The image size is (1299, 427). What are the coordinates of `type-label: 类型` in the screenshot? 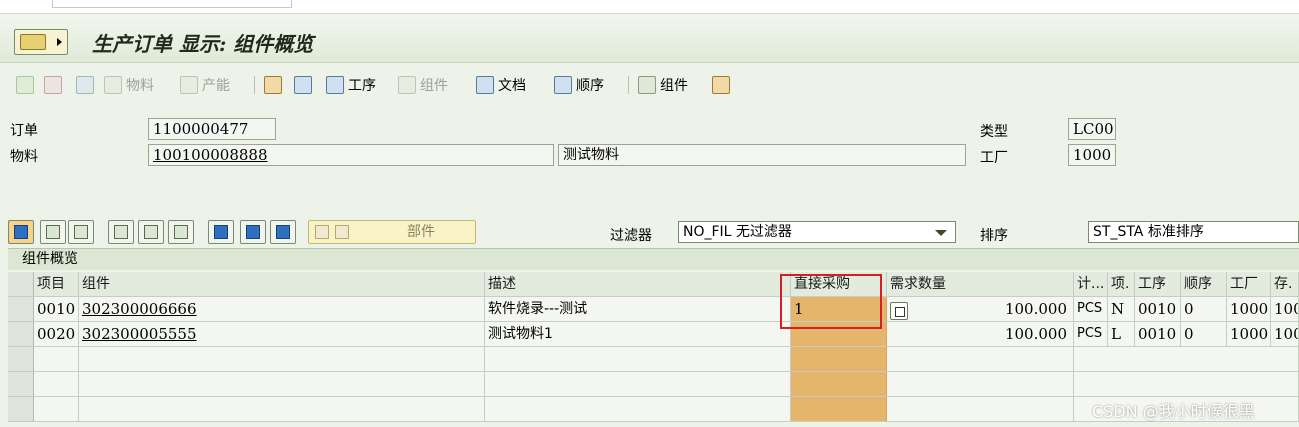 It's located at (994, 132).